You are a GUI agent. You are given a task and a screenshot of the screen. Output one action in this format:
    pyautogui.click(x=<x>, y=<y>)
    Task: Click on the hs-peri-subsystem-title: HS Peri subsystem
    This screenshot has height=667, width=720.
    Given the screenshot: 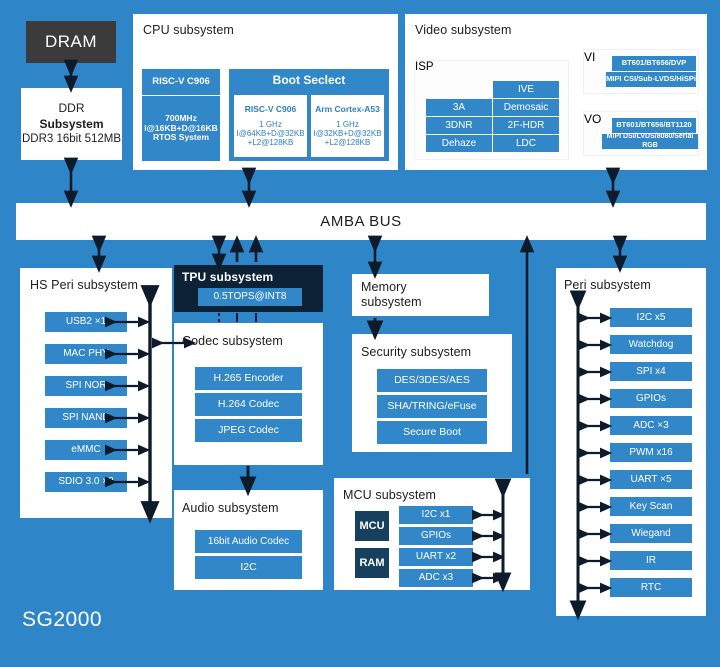 What is the action you would take?
    pyautogui.click(x=84, y=285)
    